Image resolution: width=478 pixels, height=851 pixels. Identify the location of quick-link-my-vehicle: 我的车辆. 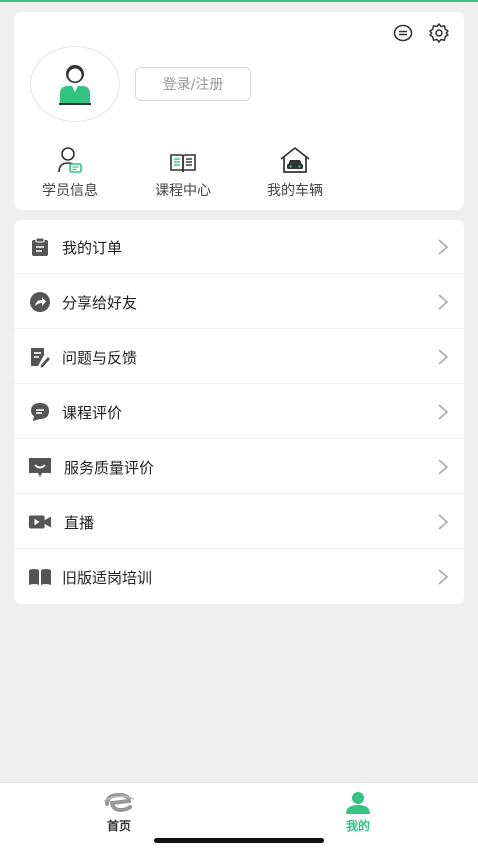
(295, 173).